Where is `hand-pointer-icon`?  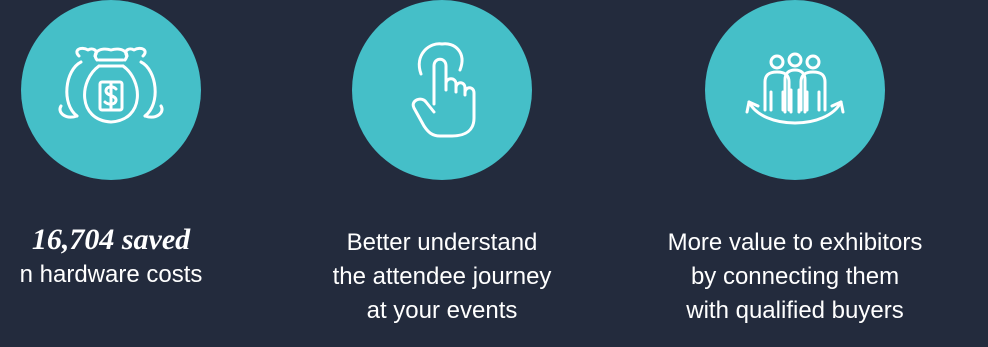
hand-pointer-icon is located at coordinates (443, 90).